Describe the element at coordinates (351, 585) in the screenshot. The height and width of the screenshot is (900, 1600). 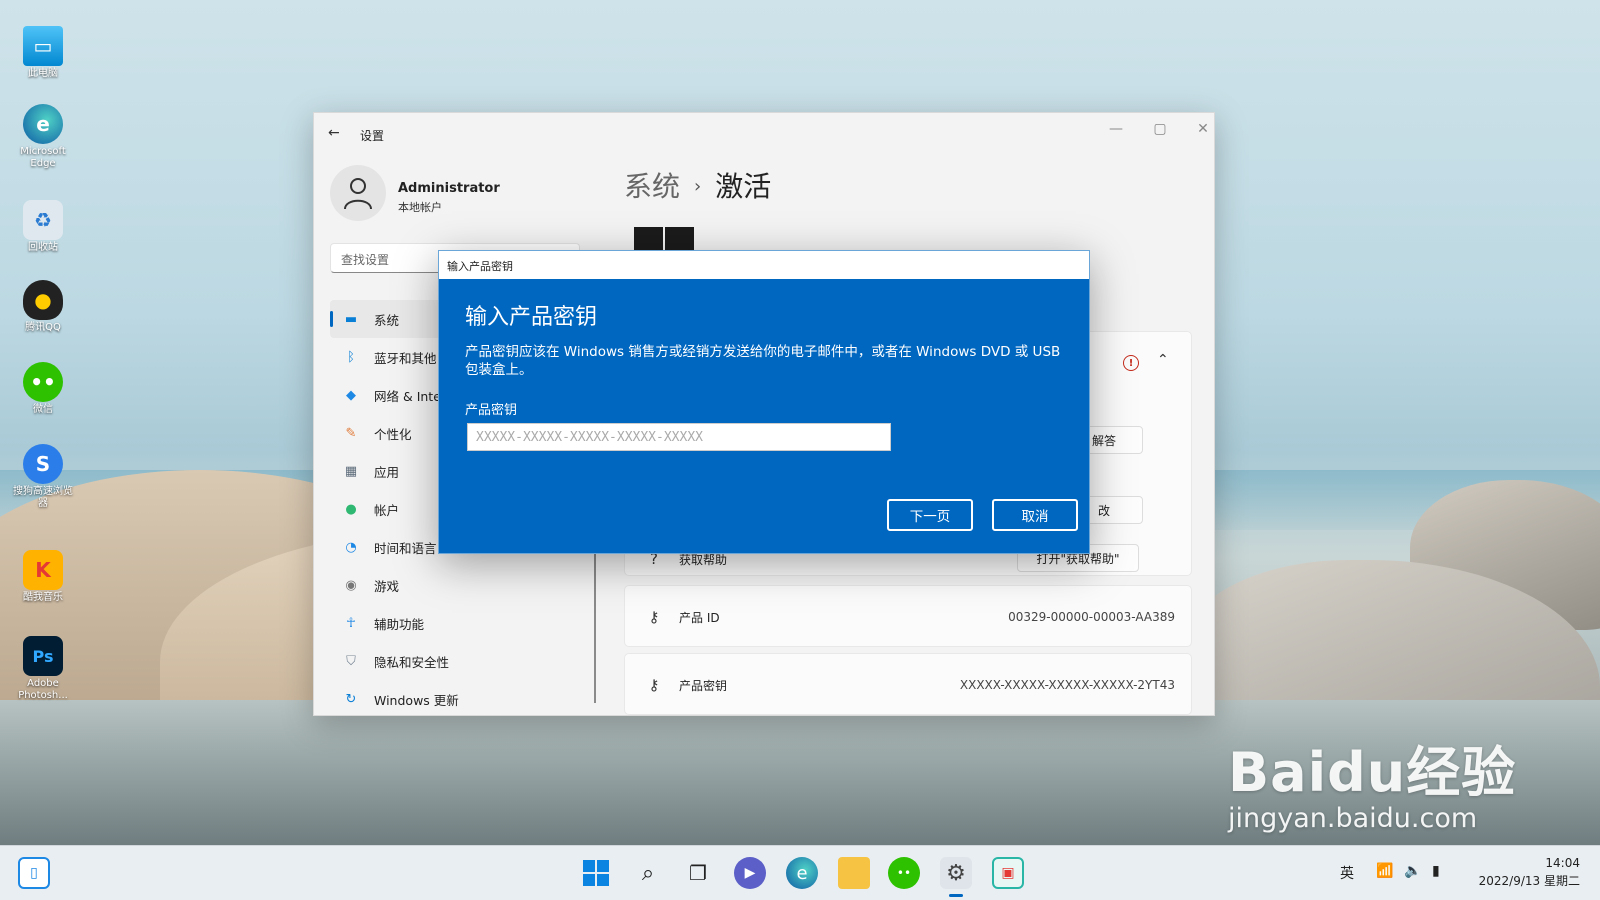
I see `gaming-icon: ◉` at that location.